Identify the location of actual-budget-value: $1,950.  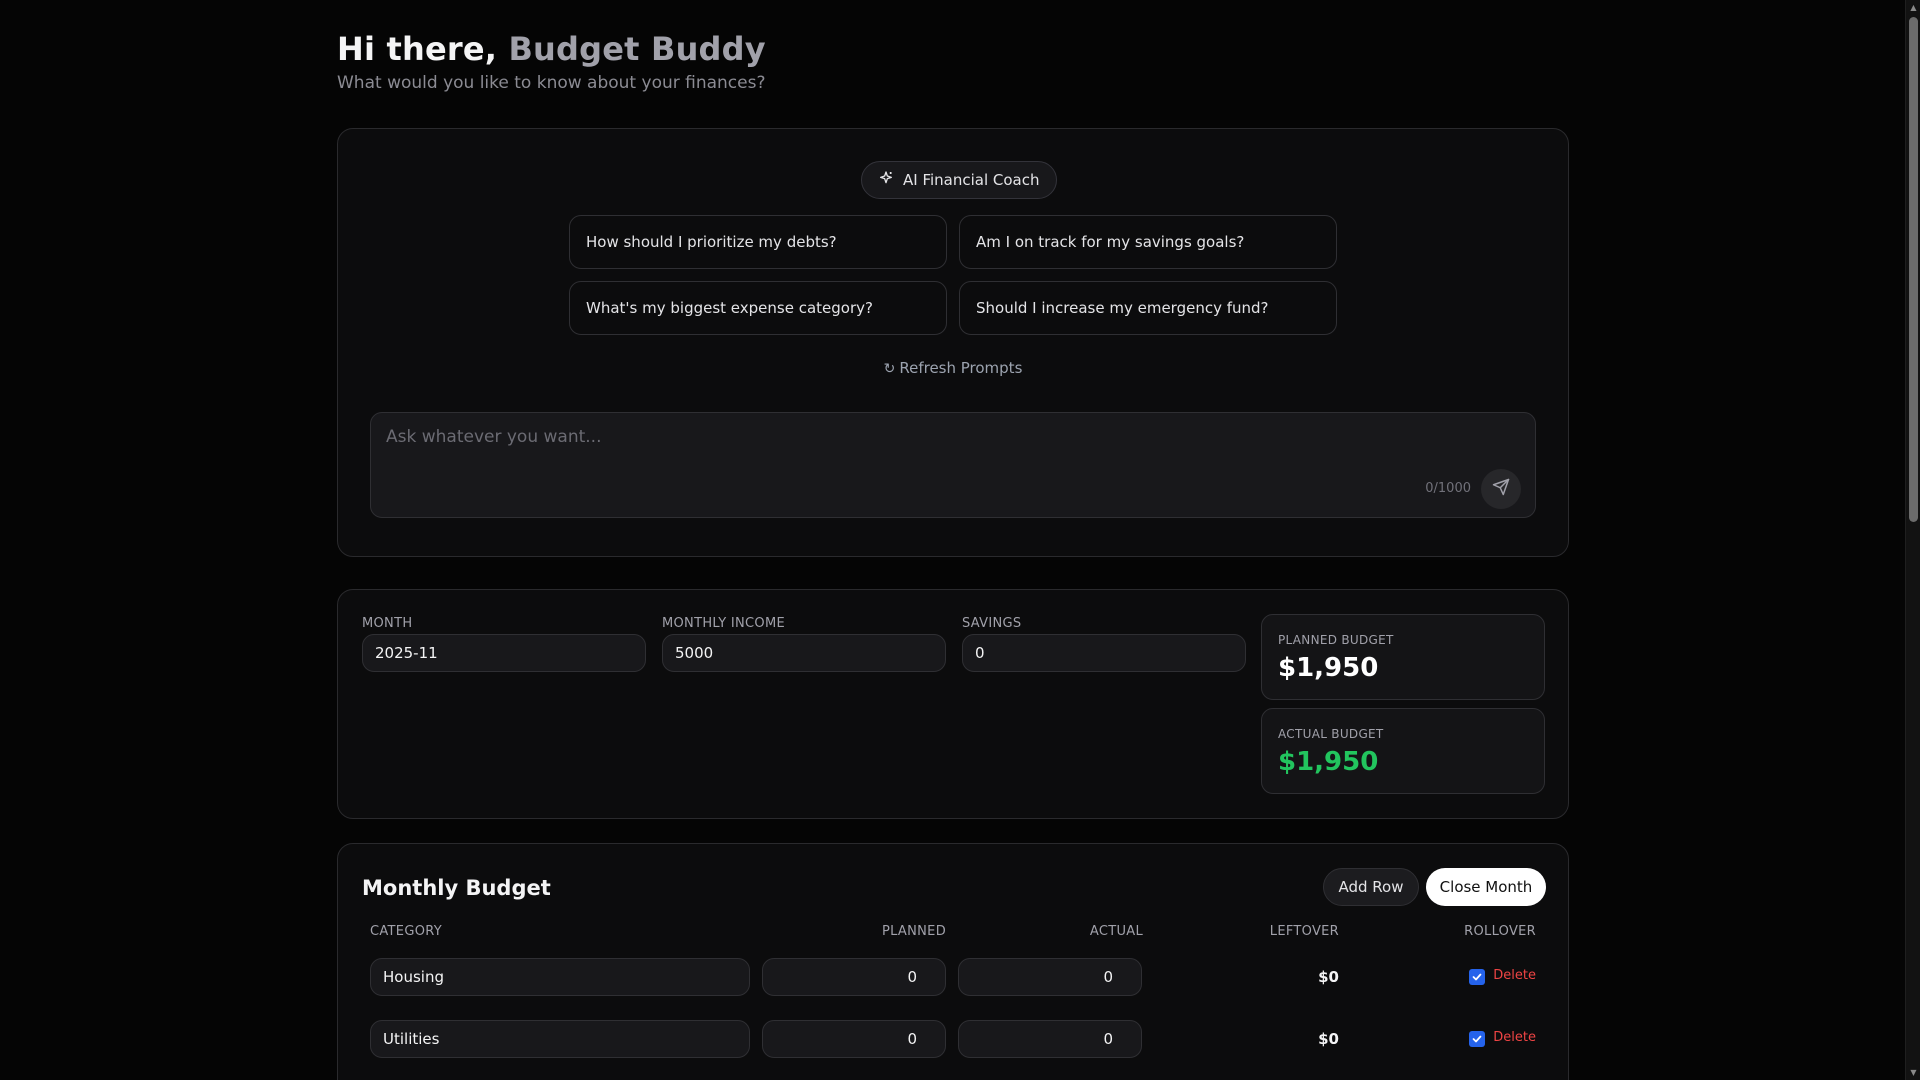
(1328, 762).